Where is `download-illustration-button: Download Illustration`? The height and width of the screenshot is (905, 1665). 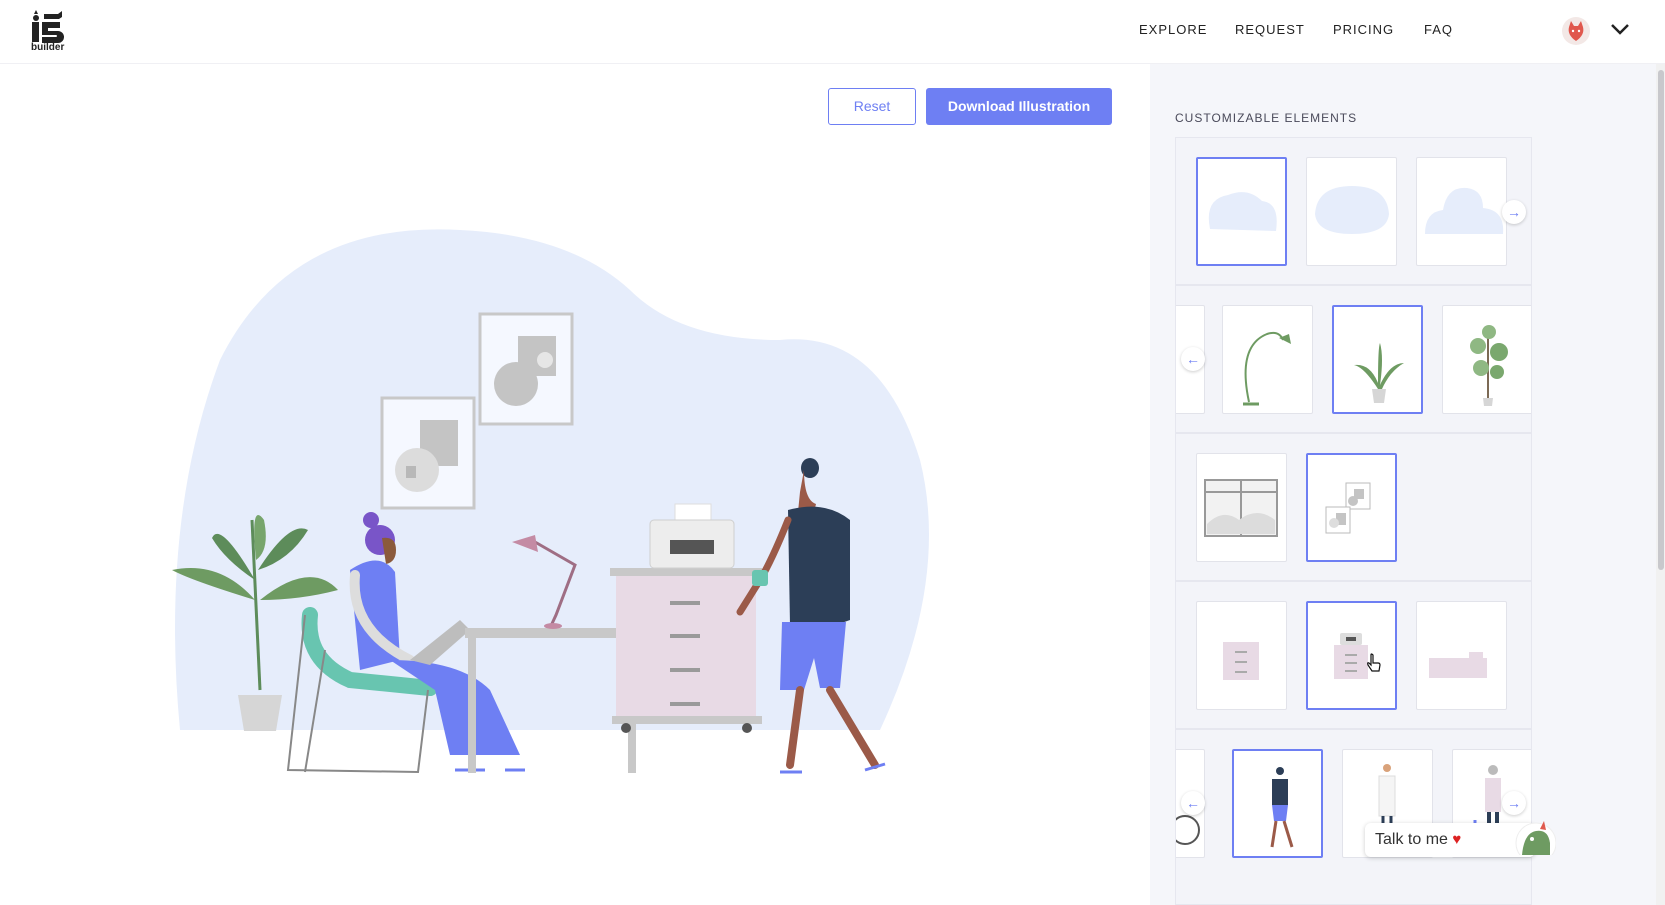
download-illustration-button: Download Illustration is located at coordinates (1019, 106).